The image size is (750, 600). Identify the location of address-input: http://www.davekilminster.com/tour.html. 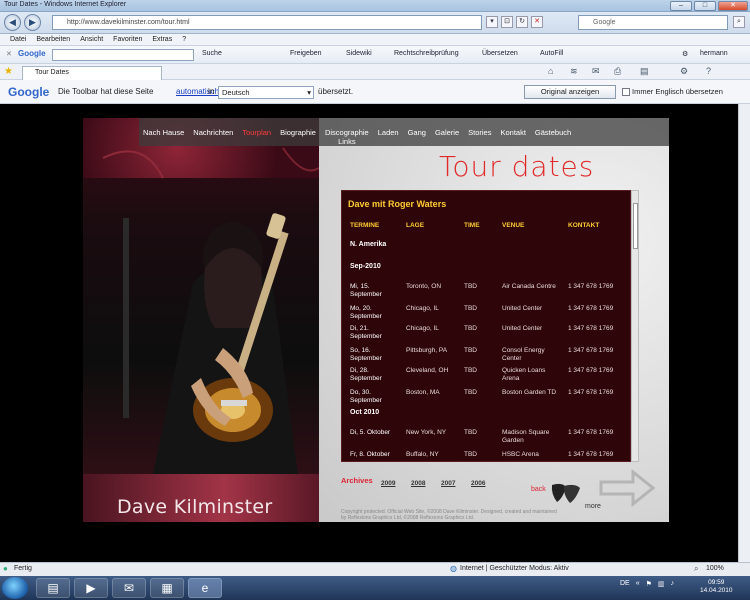
(267, 22).